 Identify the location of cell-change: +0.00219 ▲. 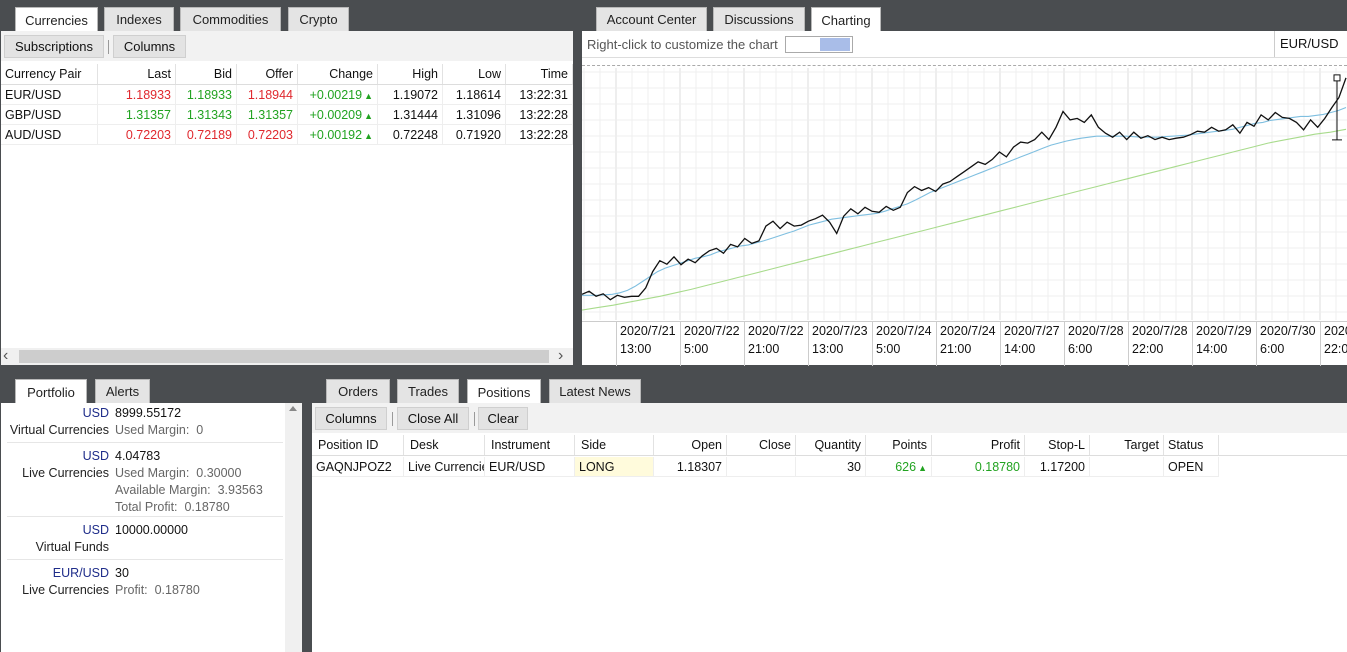
(338, 95).